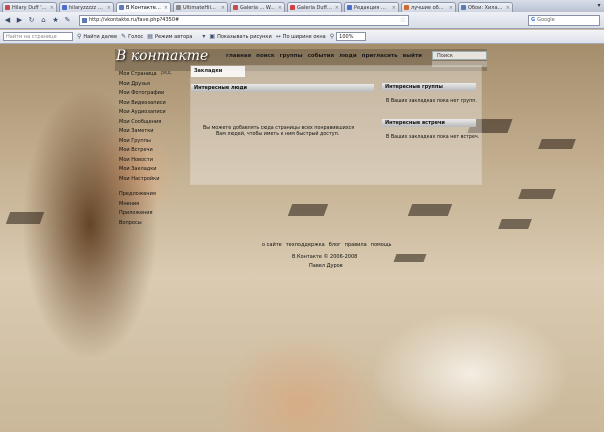  I want to click on browser-tab: Galeria ... W... ×, so click(257, 7).